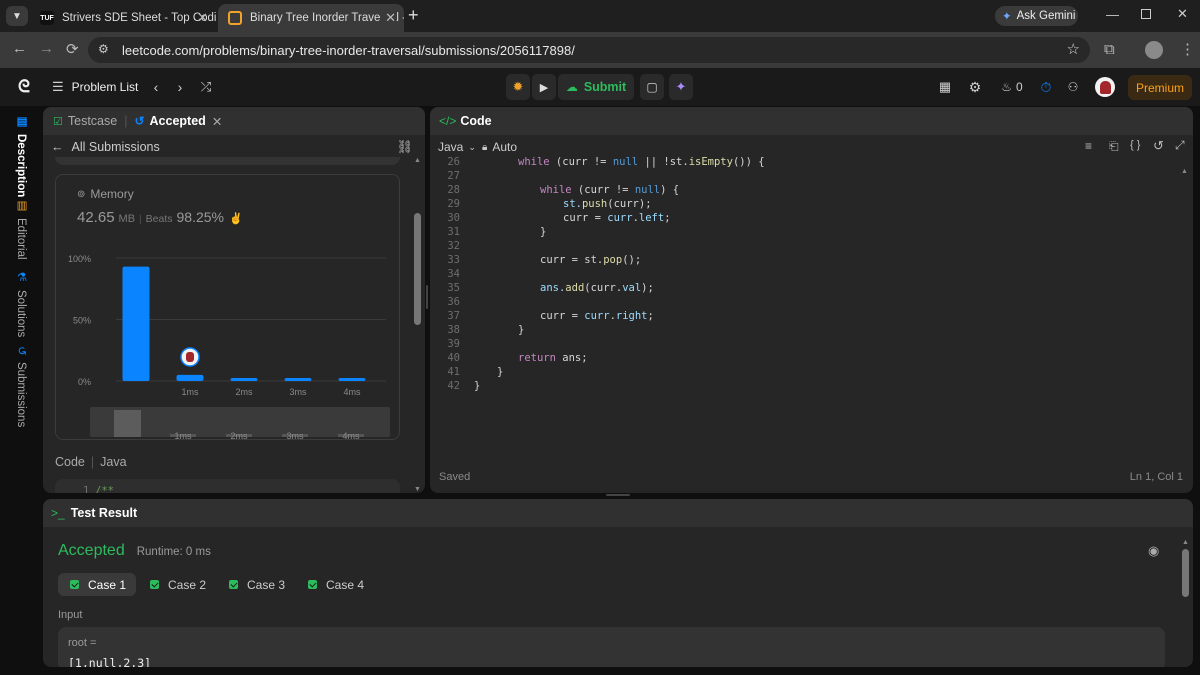 This screenshot has width=1200, height=675. Describe the element at coordinates (21, 303) in the screenshot. I see `sidebar-item-solutions: ⚗ Solutions` at that location.